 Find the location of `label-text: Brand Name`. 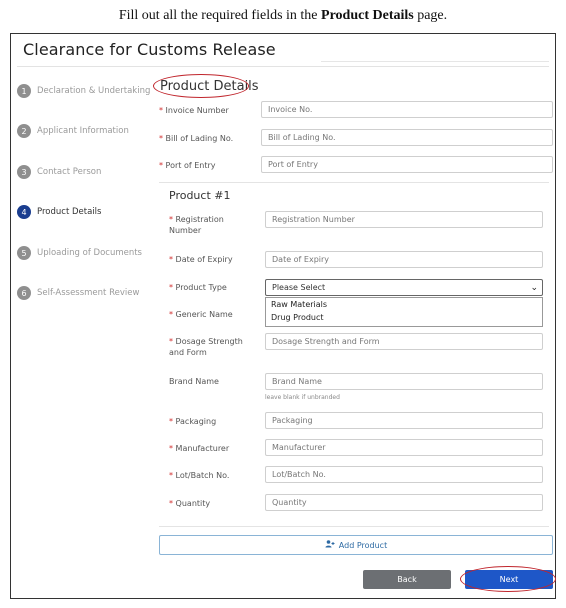

label-text: Brand Name is located at coordinates (194, 381).